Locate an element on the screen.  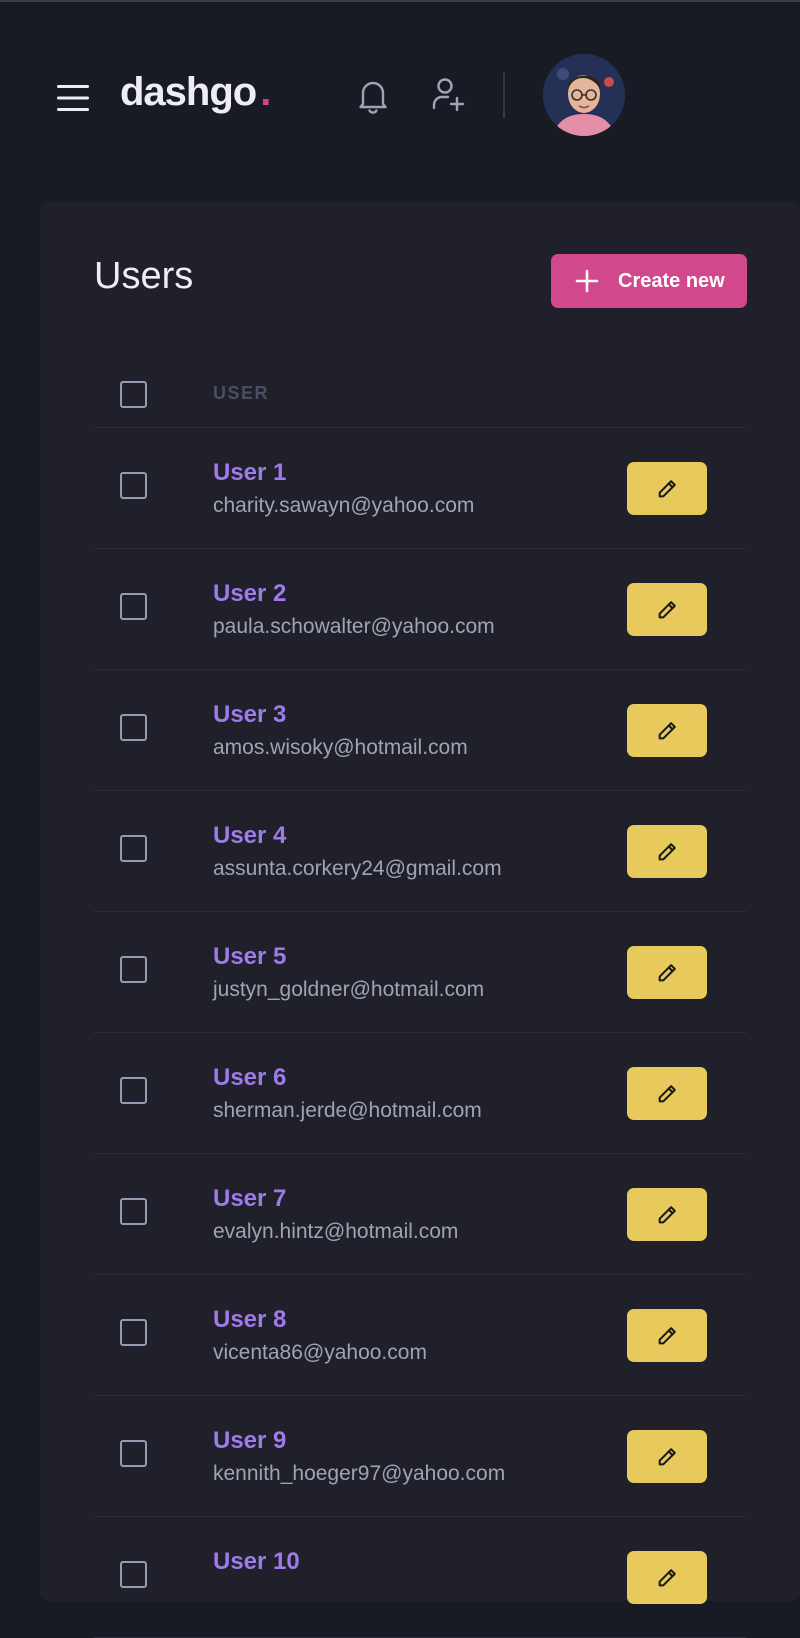
add-user-button is located at coordinates (449, 95).